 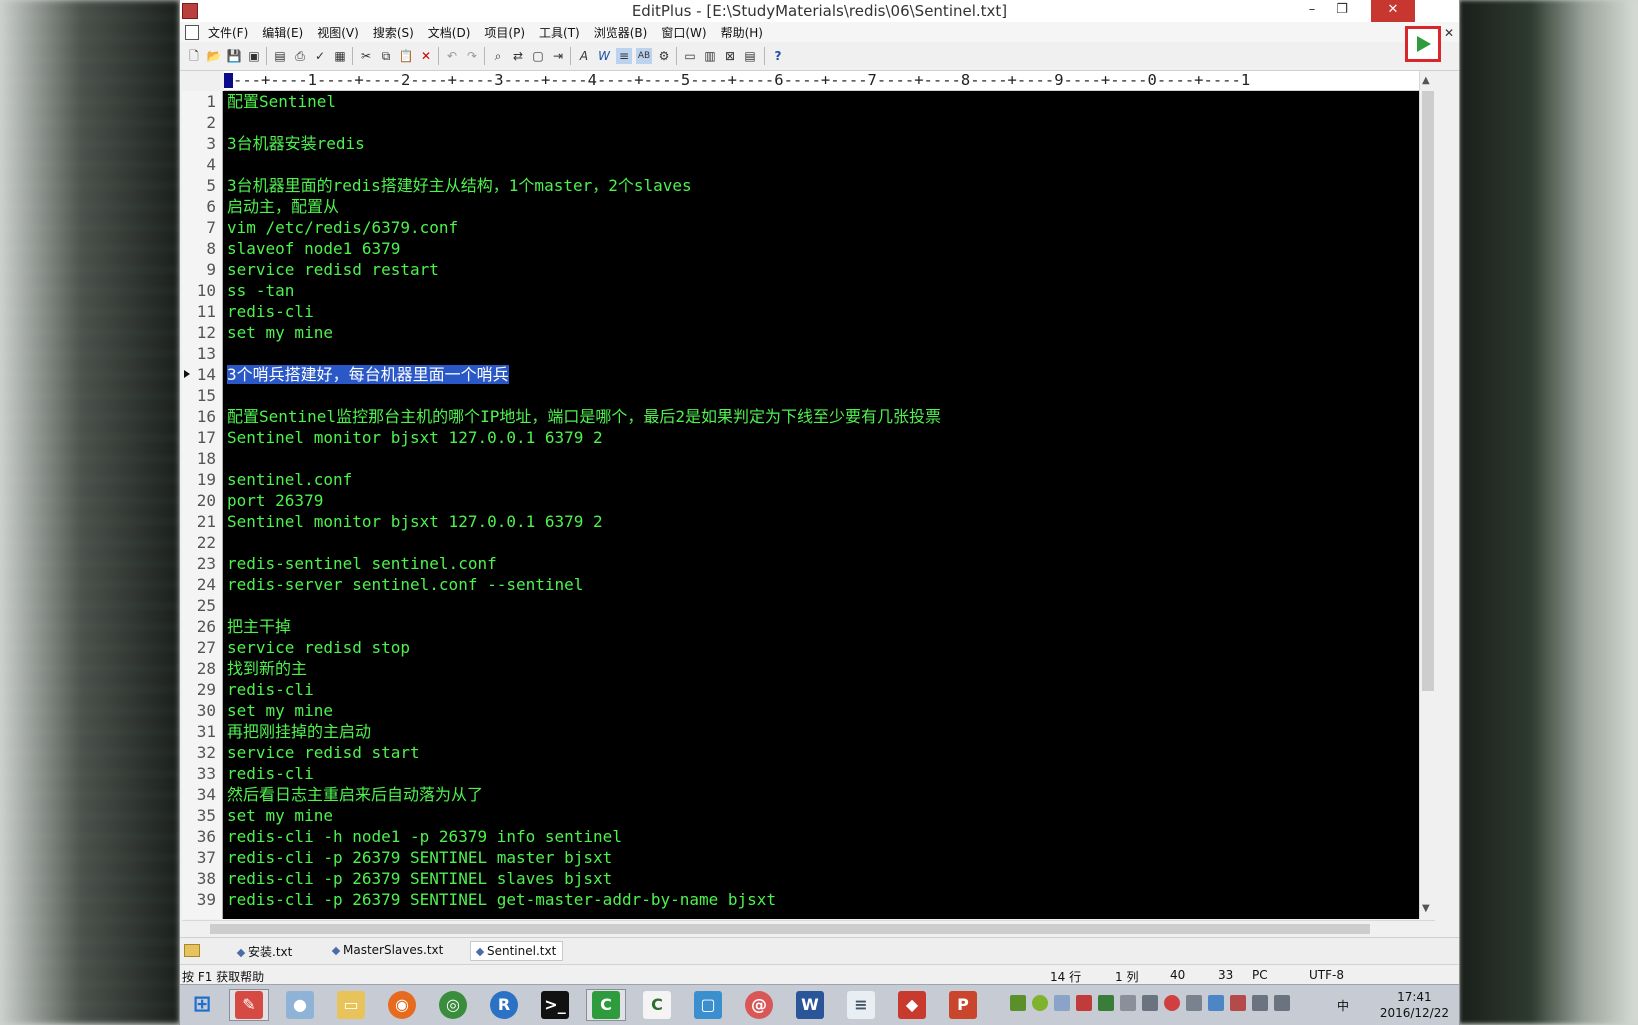 I want to click on tray-record-icon, so click(x=1172, y=1003).